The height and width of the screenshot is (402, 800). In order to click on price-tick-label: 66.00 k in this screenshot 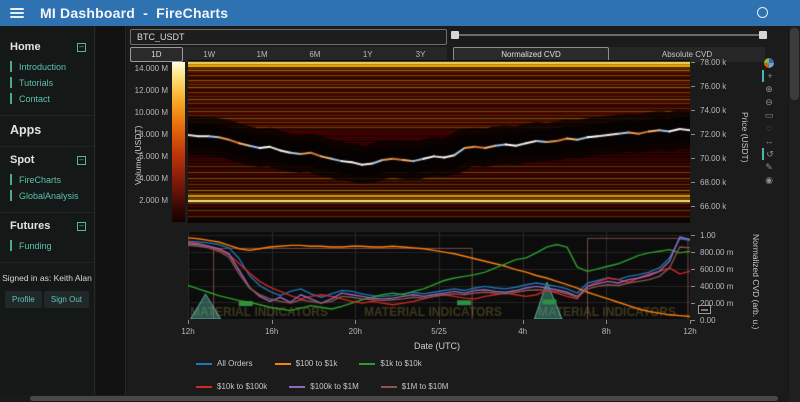, I will do `click(713, 206)`.